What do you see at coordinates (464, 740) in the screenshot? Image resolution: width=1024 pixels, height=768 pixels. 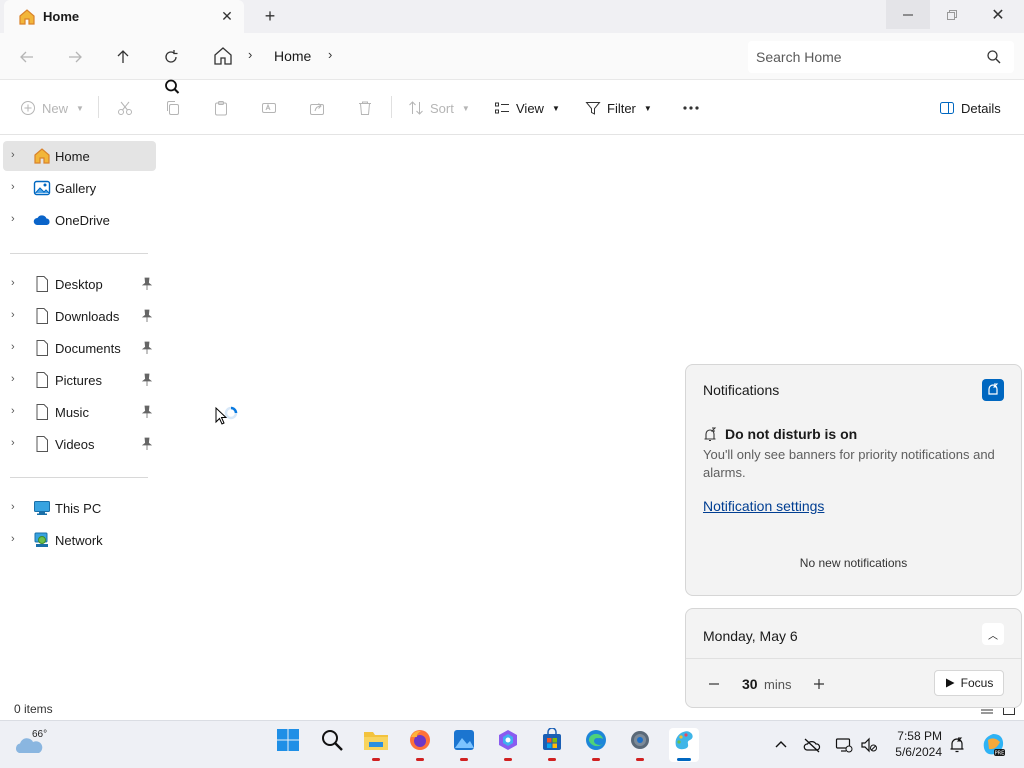 I see `photos-icon` at bounding box center [464, 740].